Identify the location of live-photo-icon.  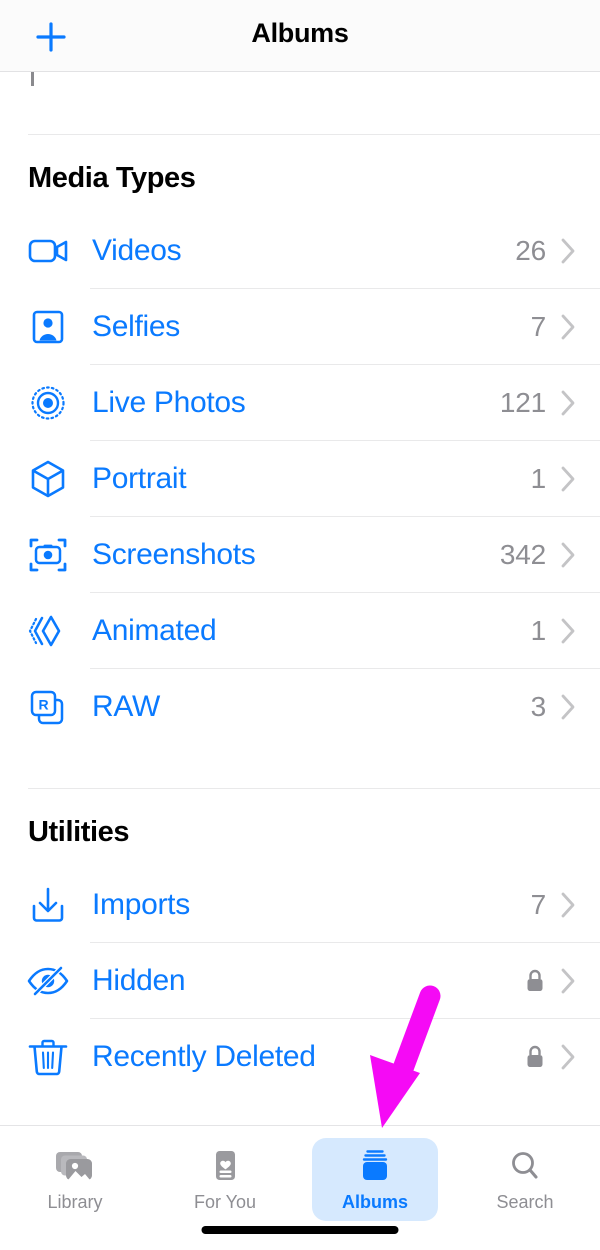
(48, 403).